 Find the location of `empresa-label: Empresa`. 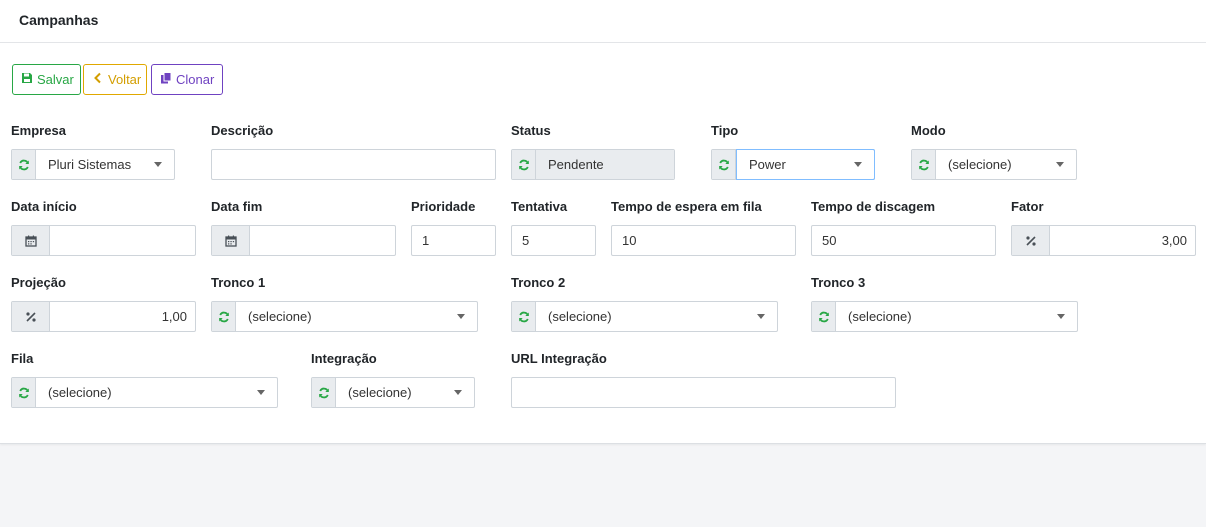

empresa-label: Empresa is located at coordinates (38, 130).